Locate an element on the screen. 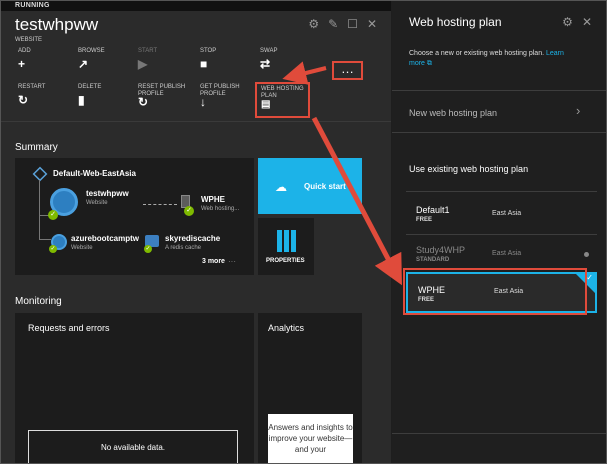 Image resolution: width=607 pixels, height=464 pixels. plan-name: Default1 is located at coordinates (433, 210).